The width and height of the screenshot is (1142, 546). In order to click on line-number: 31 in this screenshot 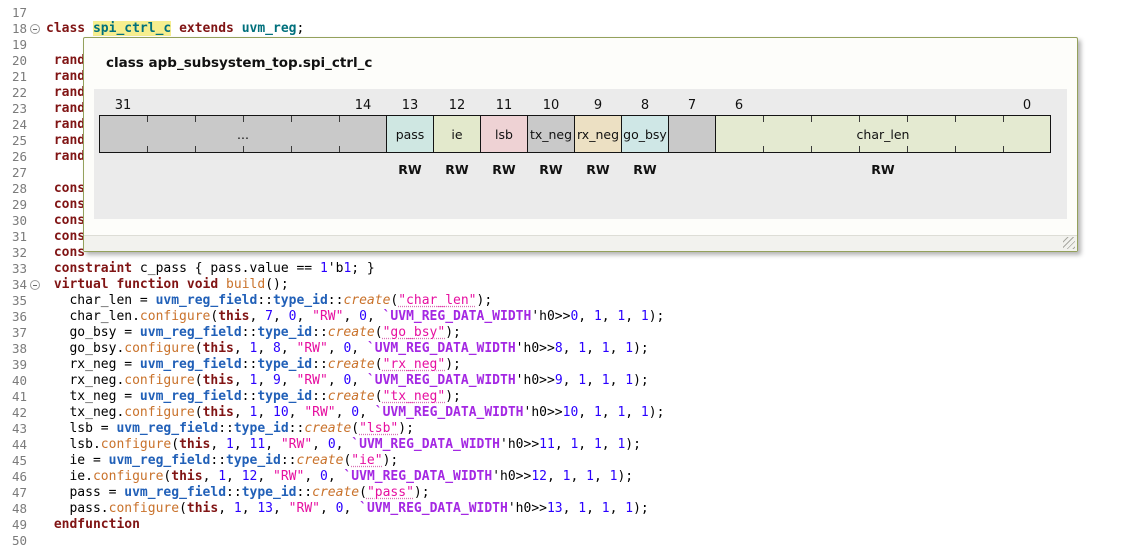, I will do `click(19, 236)`.